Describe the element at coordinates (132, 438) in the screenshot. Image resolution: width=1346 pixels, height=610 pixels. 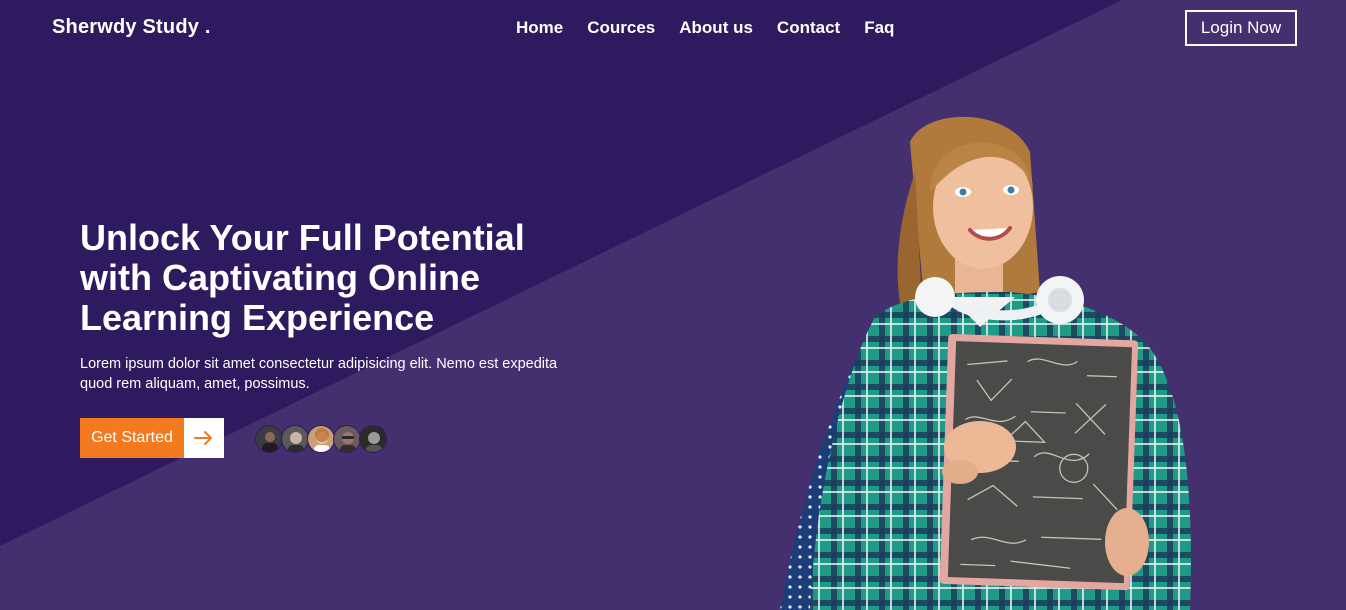
I see `get-started-label: Get Started` at that location.